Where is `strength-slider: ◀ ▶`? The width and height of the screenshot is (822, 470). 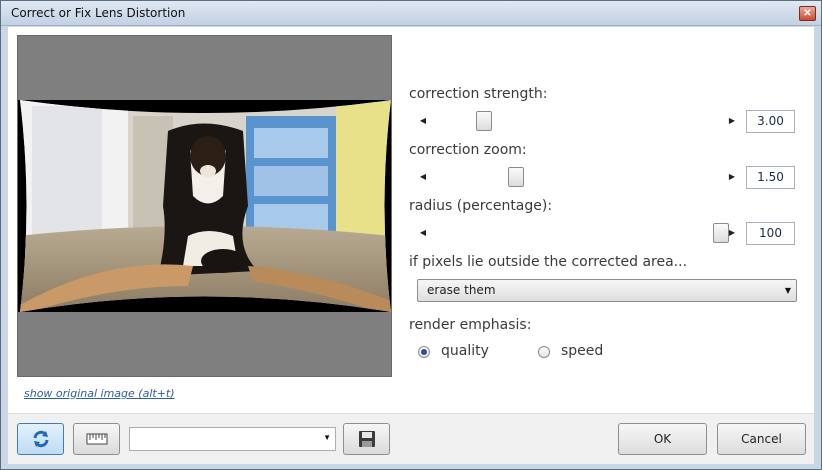 strength-slider: ◀ ▶ is located at coordinates (577, 121).